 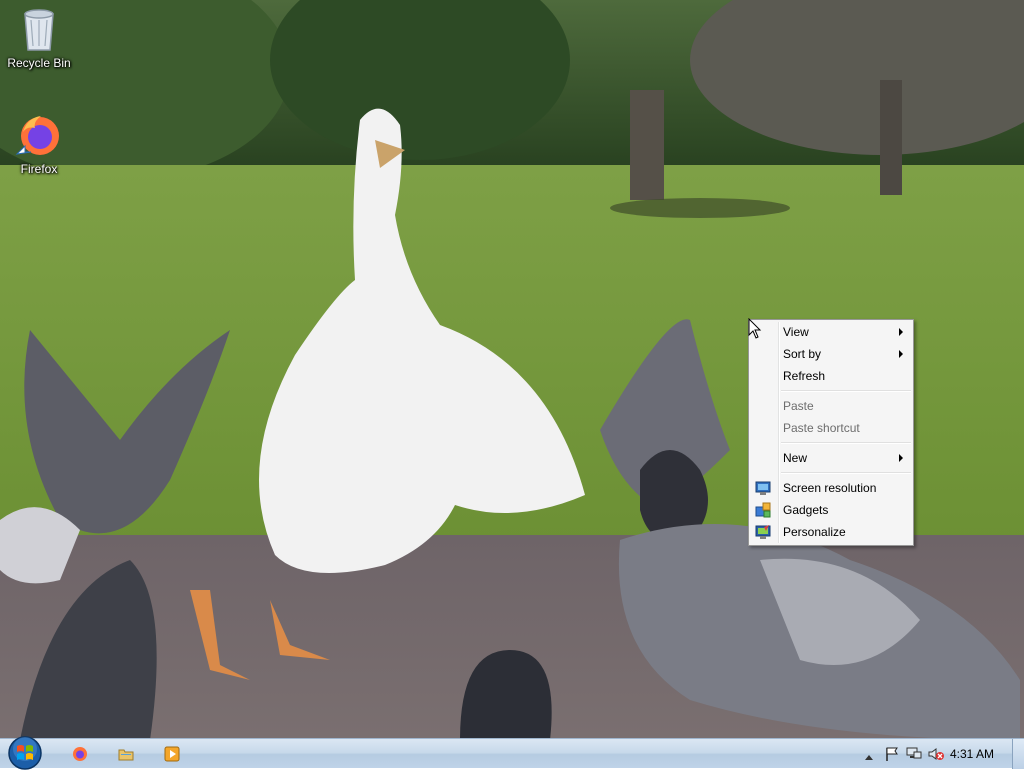 I want to click on desktop-icon-label: Firefox, so click(x=39, y=169).